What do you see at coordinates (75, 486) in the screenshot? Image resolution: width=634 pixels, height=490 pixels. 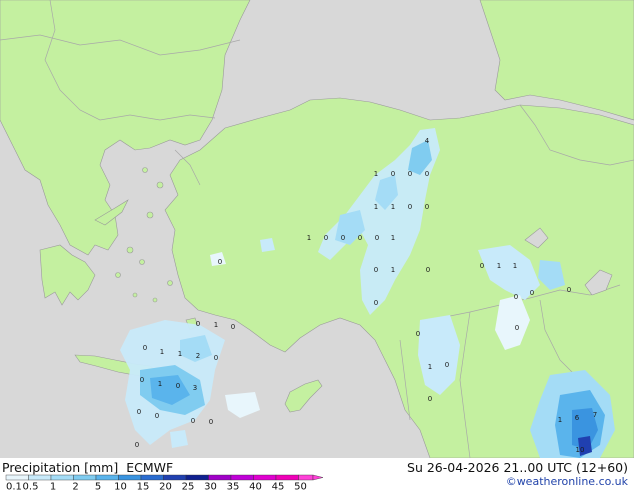 I see `scale-tick-label: 2` at bounding box center [75, 486].